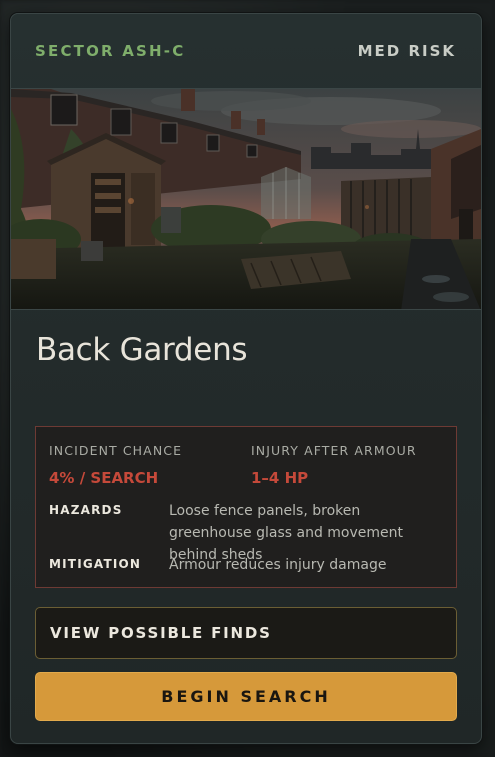 This screenshot has height=757, width=495. What do you see at coordinates (95, 564) in the screenshot?
I see `mitigation-label: MITIGATION` at bounding box center [95, 564].